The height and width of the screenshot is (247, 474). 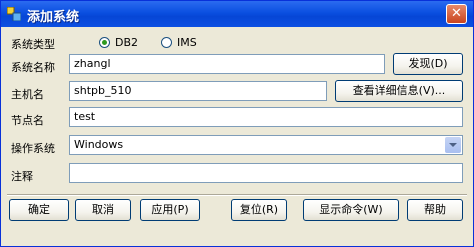 What do you see at coordinates (27, 120) in the screenshot?
I see `node-name-label: 节点名` at bounding box center [27, 120].